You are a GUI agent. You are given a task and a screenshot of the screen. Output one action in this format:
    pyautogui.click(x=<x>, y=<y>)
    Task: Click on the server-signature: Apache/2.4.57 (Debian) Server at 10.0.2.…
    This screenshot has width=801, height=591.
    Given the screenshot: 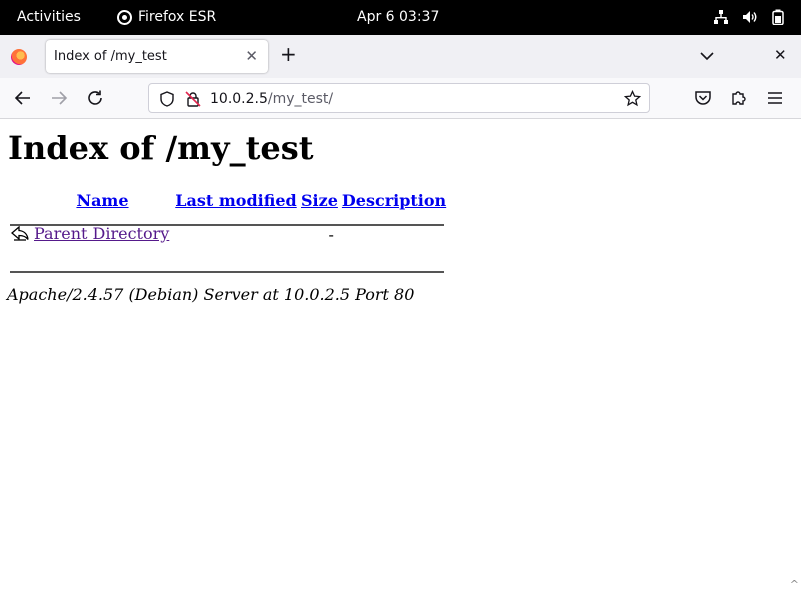 What is the action you would take?
    pyautogui.click(x=211, y=294)
    